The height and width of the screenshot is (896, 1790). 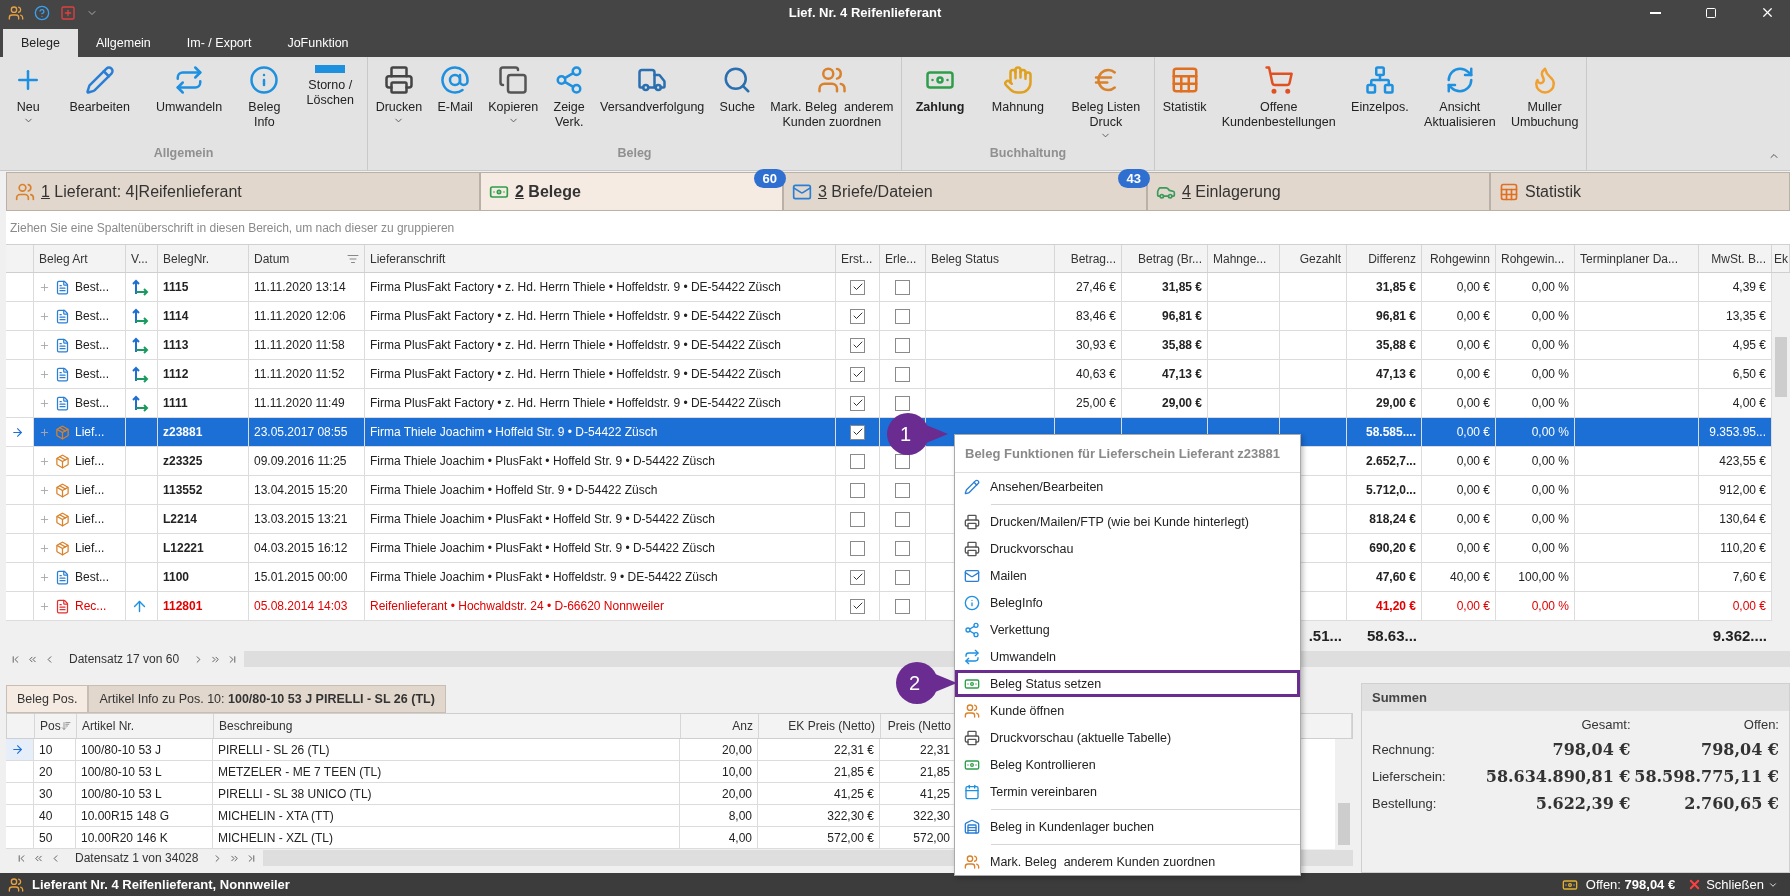 I want to click on ribbon-button: Zahlung, so click(x=940, y=90).